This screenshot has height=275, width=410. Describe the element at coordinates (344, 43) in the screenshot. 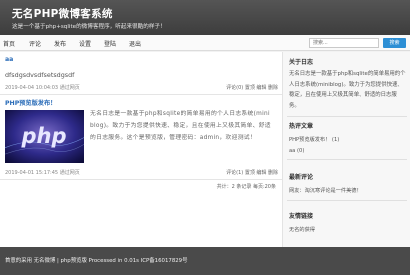

I see `search-input` at that location.